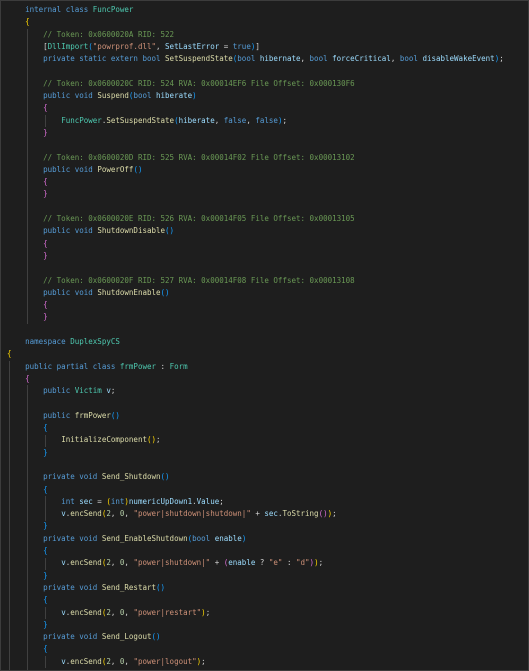 This screenshot has height=671, width=529. I want to click on code-line: private void Send_Restart(), so click(255, 588).